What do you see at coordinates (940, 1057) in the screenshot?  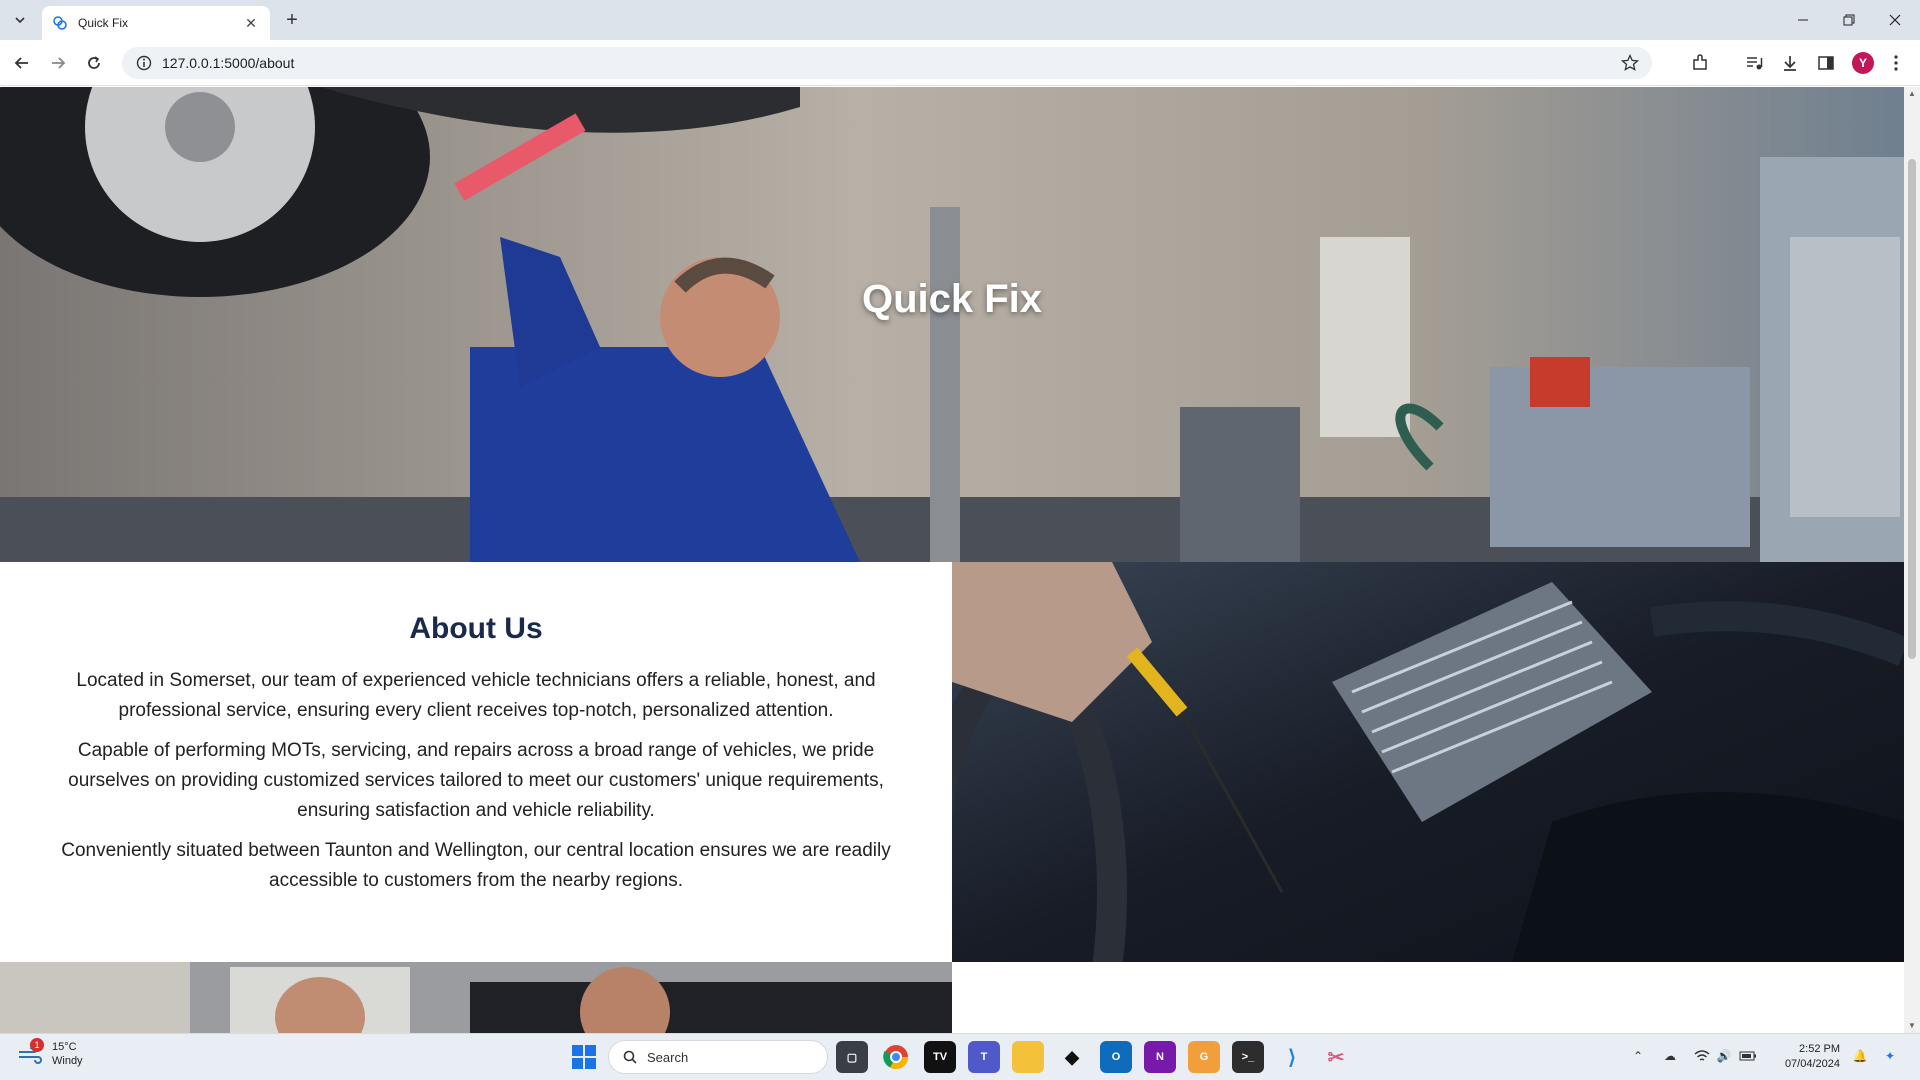 I see `tv-app-icon: TV` at bounding box center [940, 1057].